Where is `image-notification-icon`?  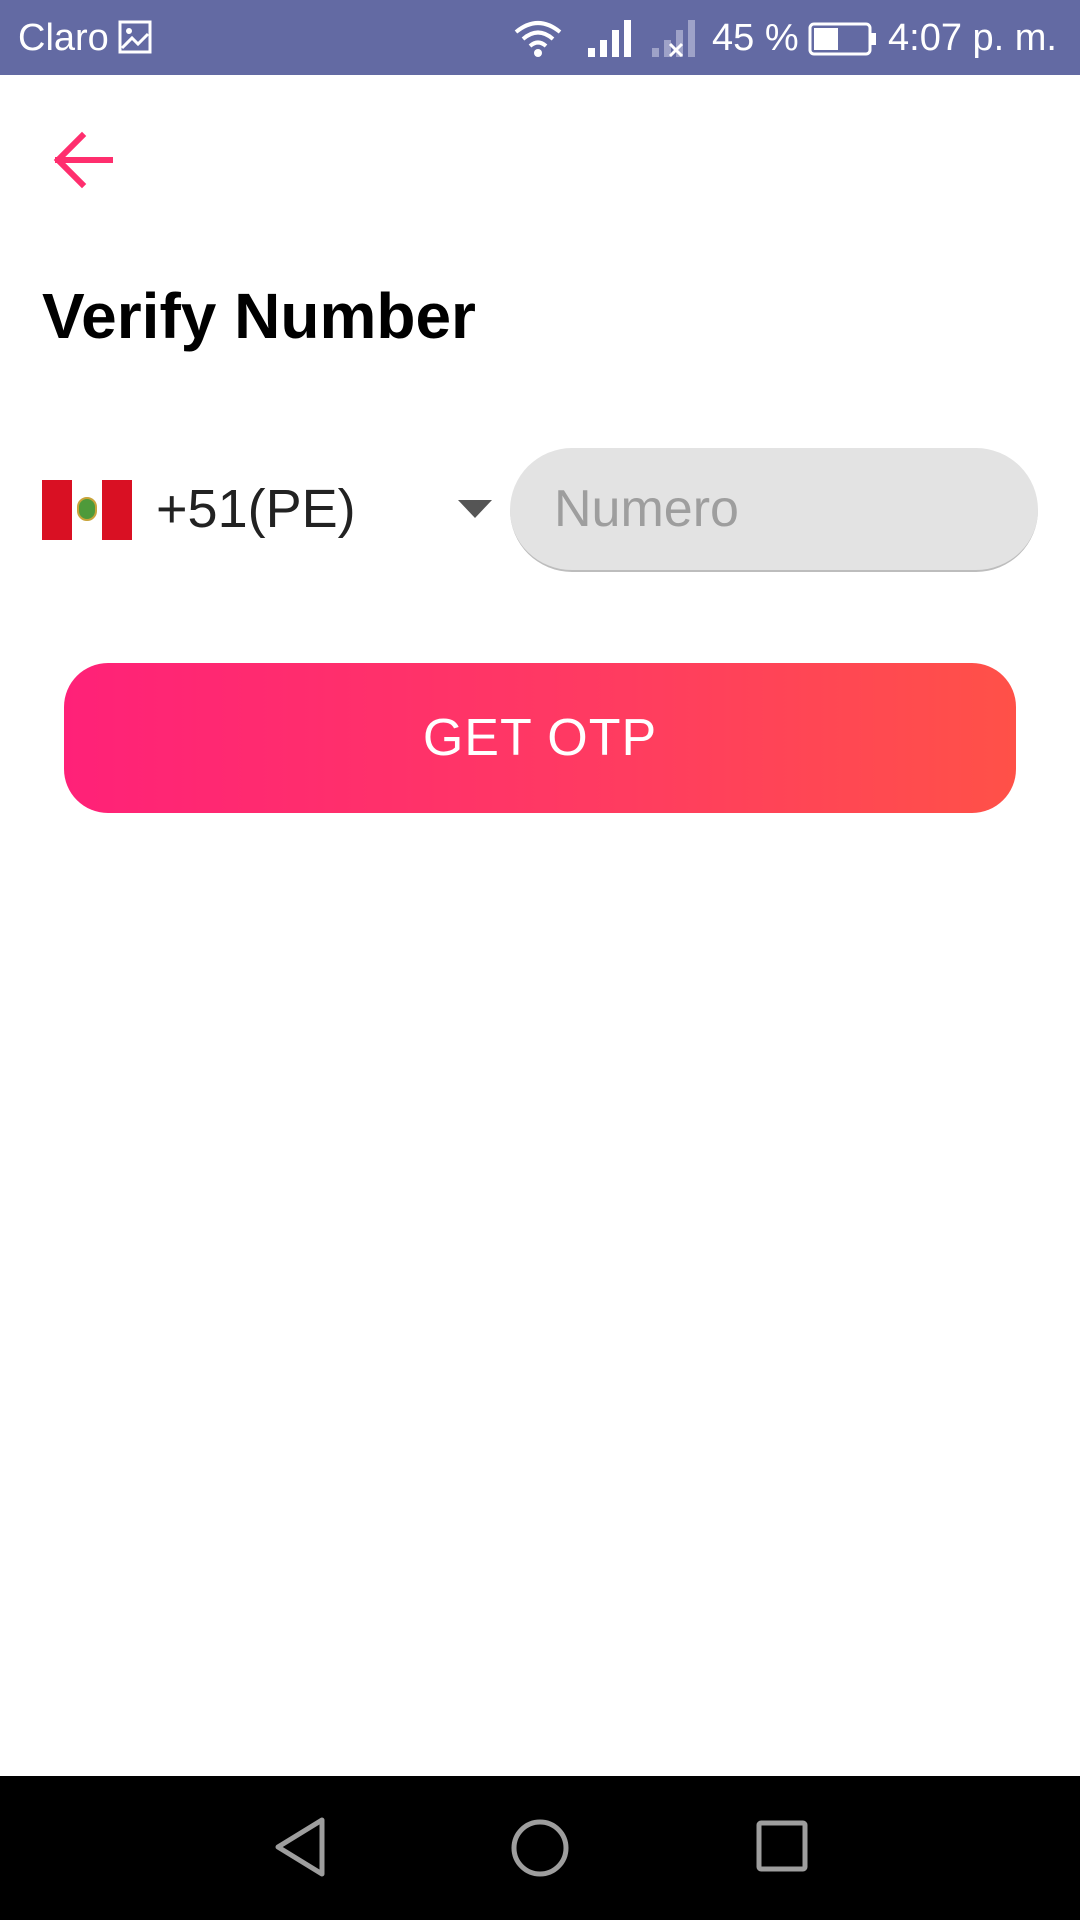 image-notification-icon is located at coordinates (135, 37).